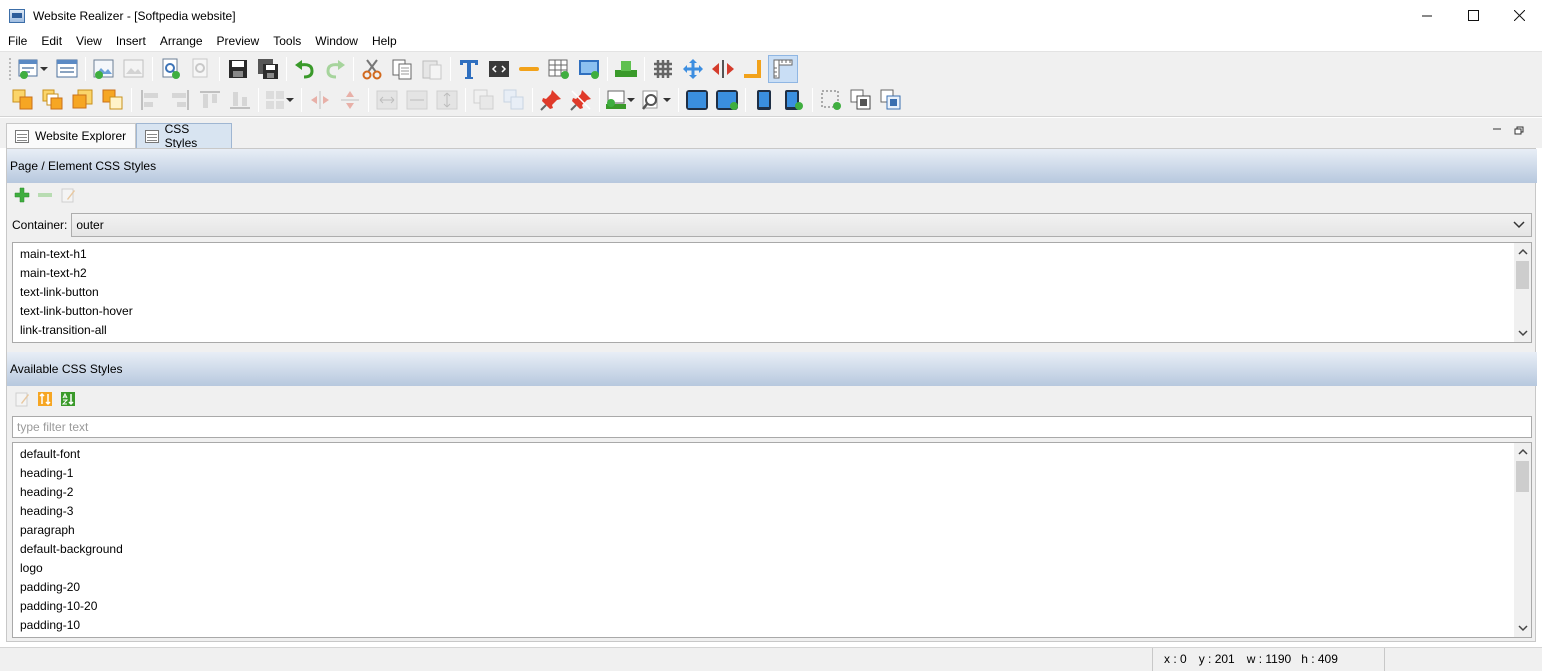  Describe the element at coordinates (783, 68) in the screenshot. I see `ruler-button` at that location.